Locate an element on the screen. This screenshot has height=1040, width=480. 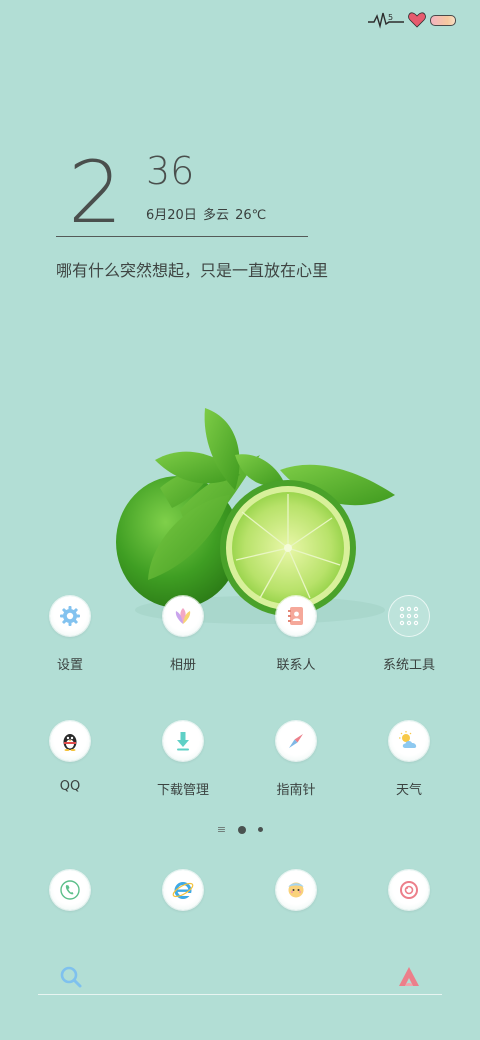
dock-messages is located at coordinates (296, 890).